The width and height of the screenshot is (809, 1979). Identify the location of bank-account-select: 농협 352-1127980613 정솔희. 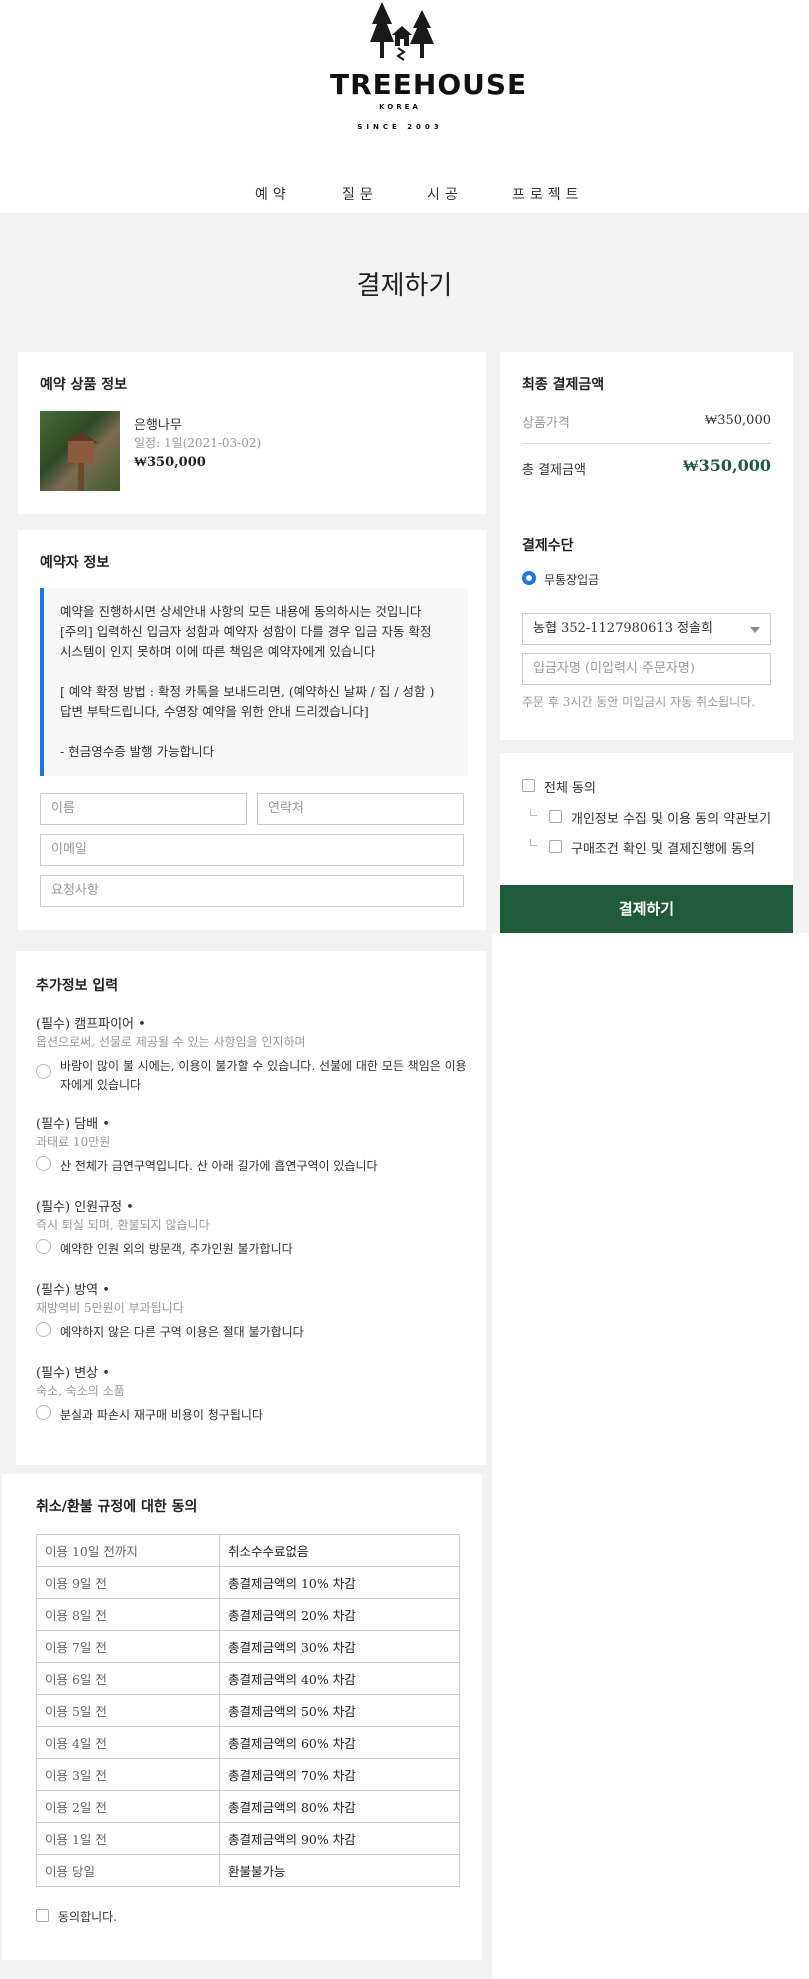
(646, 629).